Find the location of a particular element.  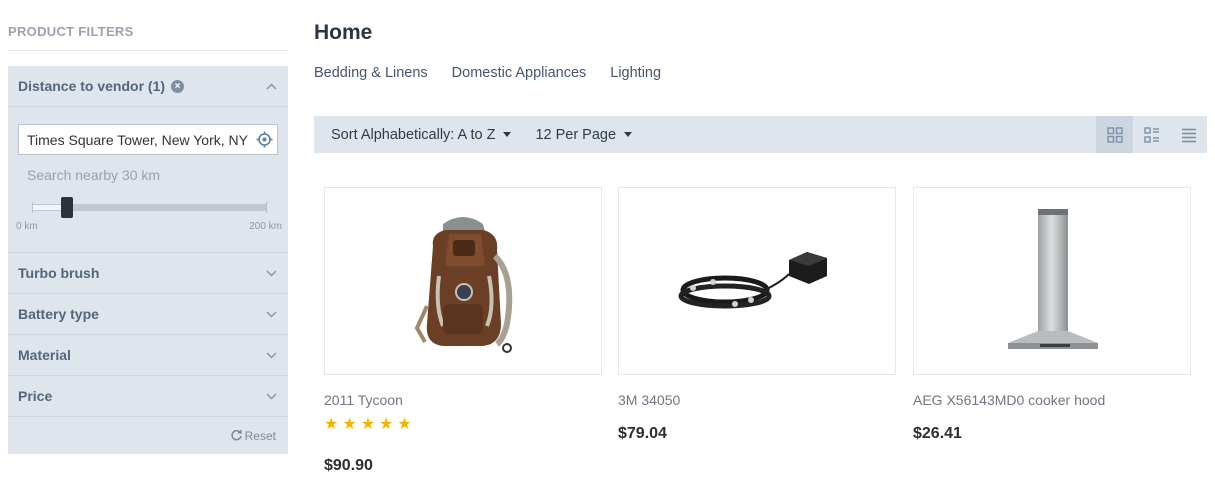

product-card: AEG X56143MD0 cooker hood $26.41 is located at coordinates (1052, 315).